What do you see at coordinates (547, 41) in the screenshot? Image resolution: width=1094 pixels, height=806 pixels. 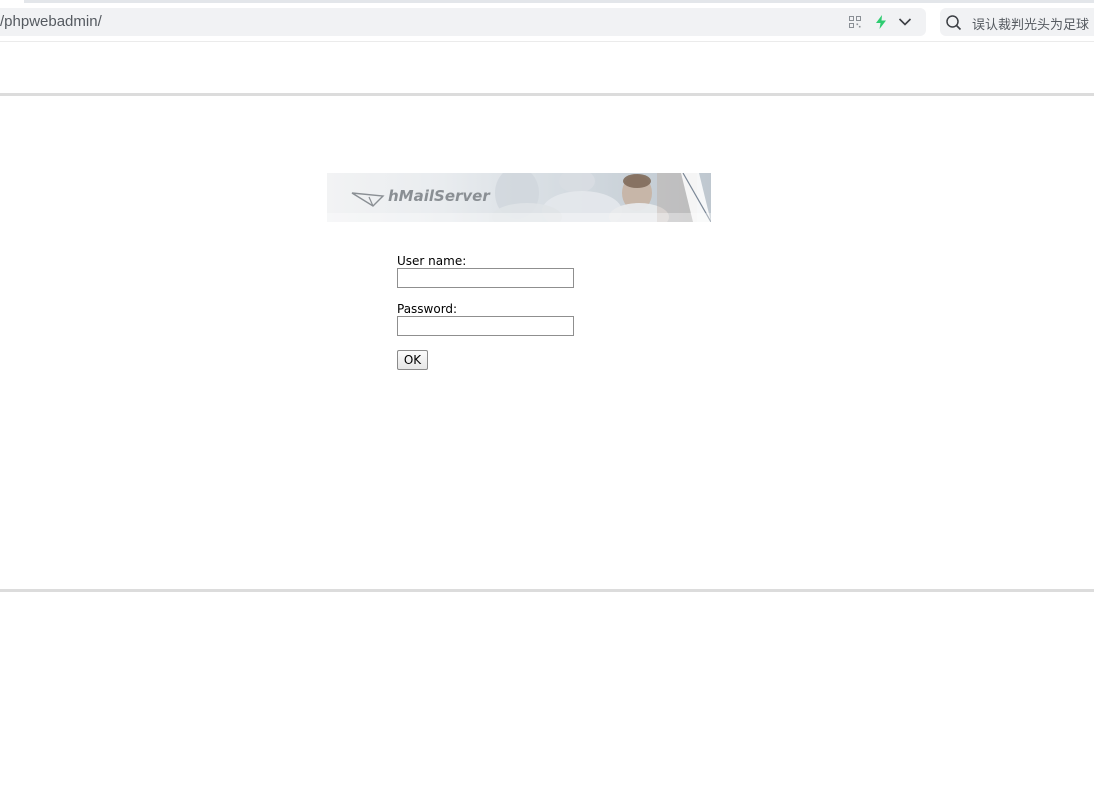 I see `chrome-divider` at bounding box center [547, 41].